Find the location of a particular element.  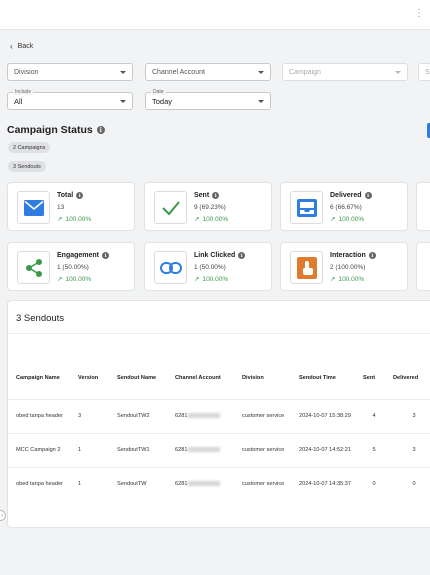

envelope-icon is located at coordinates (33, 207).